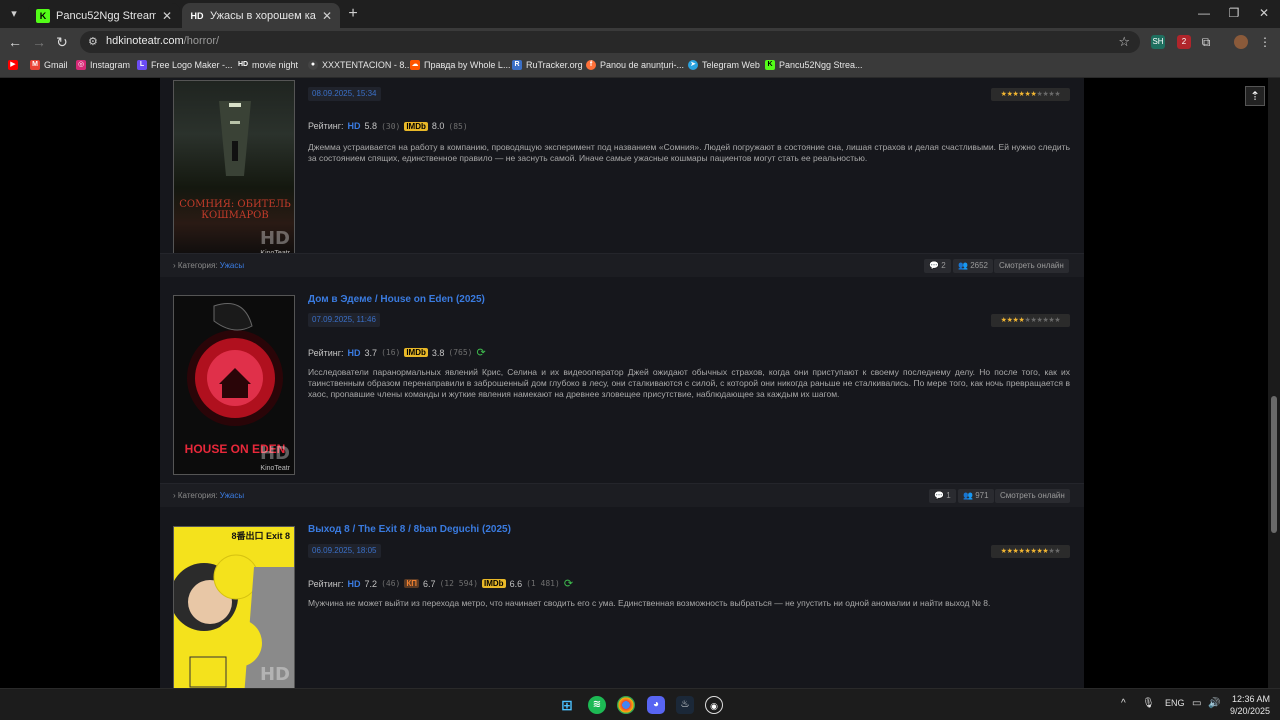 The height and width of the screenshot is (720, 1280). What do you see at coordinates (943, 265) in the screenshot?
I see `comments-value: 2` at bounding box center [943, 265].